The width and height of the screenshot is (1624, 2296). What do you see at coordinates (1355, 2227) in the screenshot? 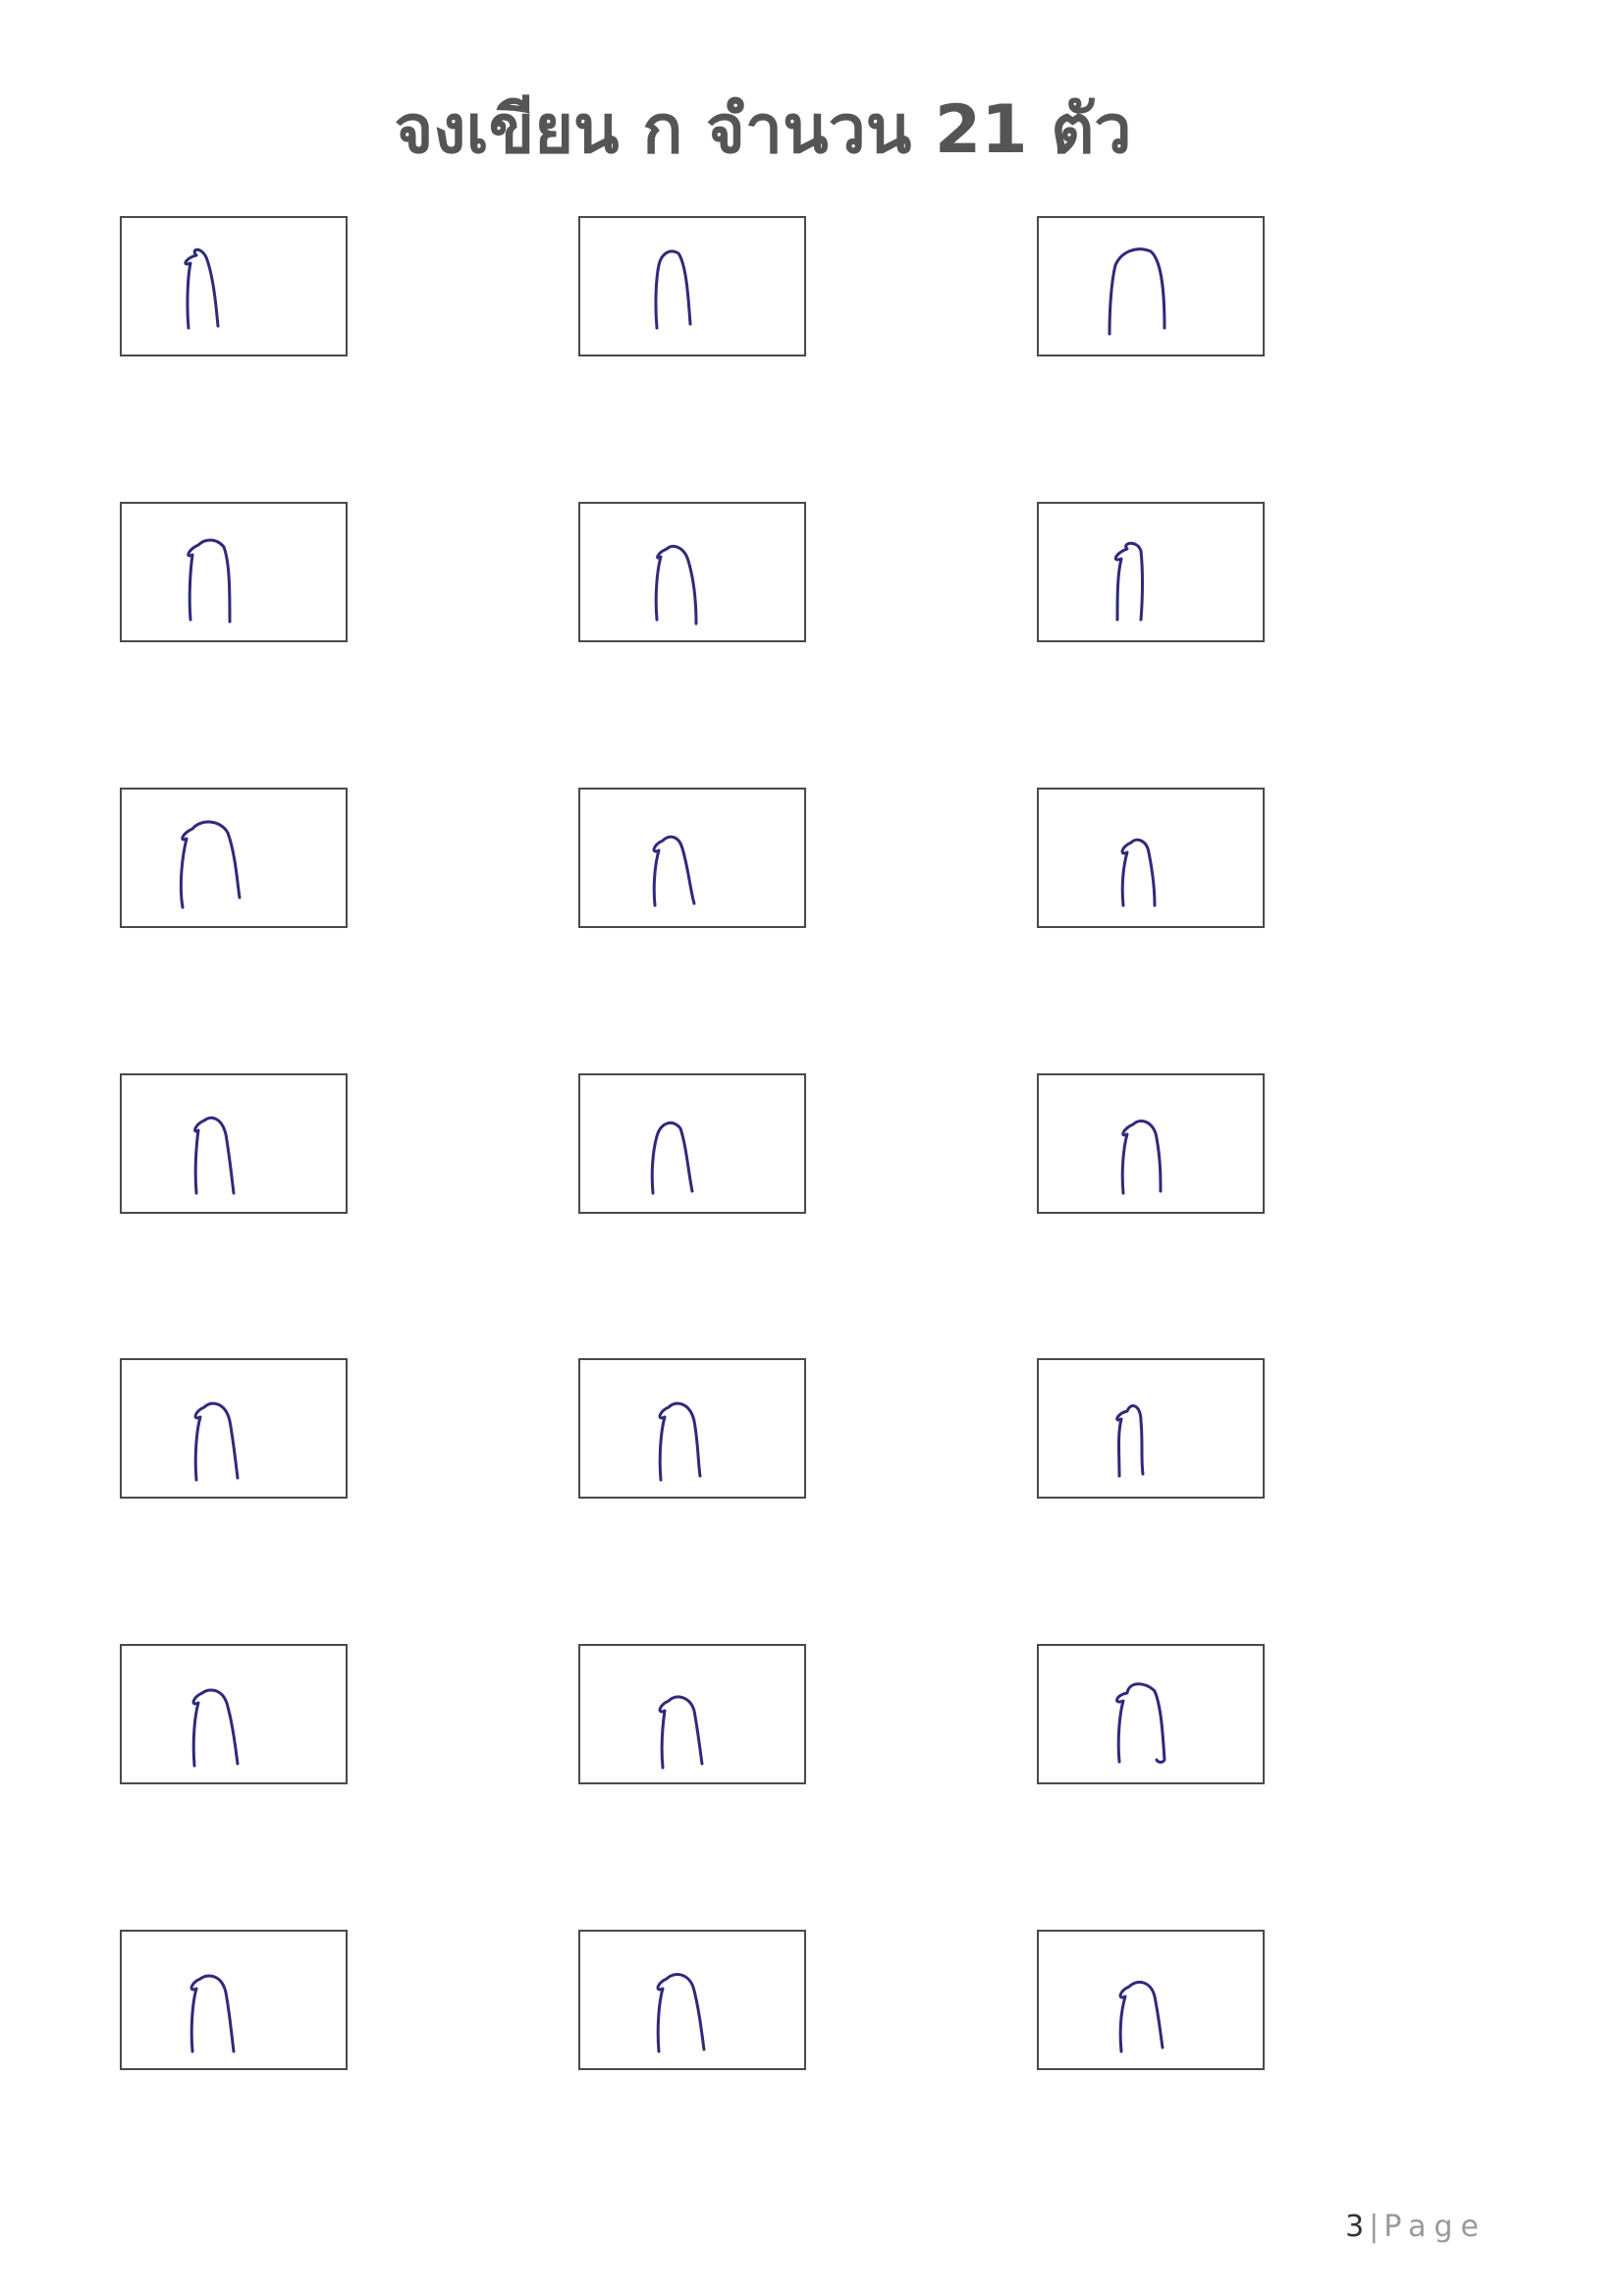
I see `page-number: 3` at bounding box center [1355, 2227].